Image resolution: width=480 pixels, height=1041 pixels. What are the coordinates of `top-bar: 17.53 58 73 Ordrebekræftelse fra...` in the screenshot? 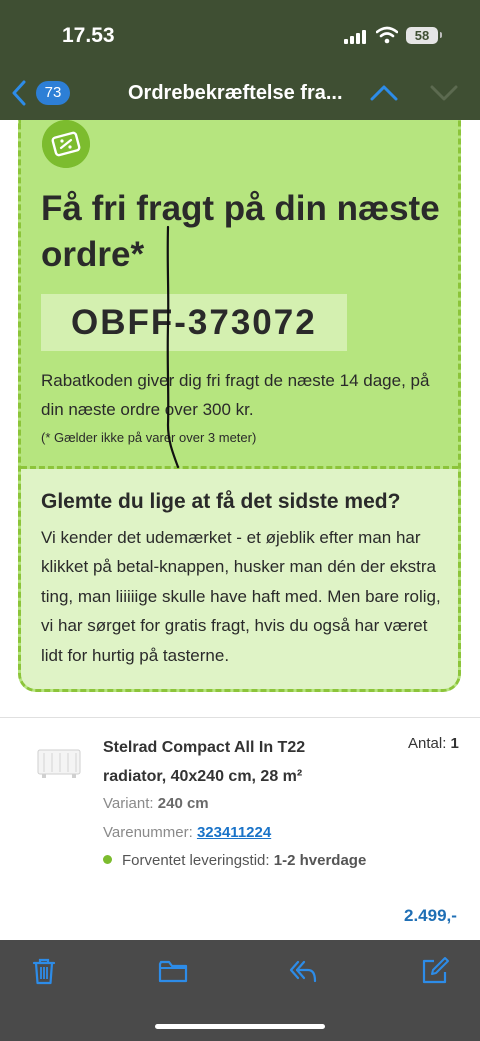 It's located at (240, 60).